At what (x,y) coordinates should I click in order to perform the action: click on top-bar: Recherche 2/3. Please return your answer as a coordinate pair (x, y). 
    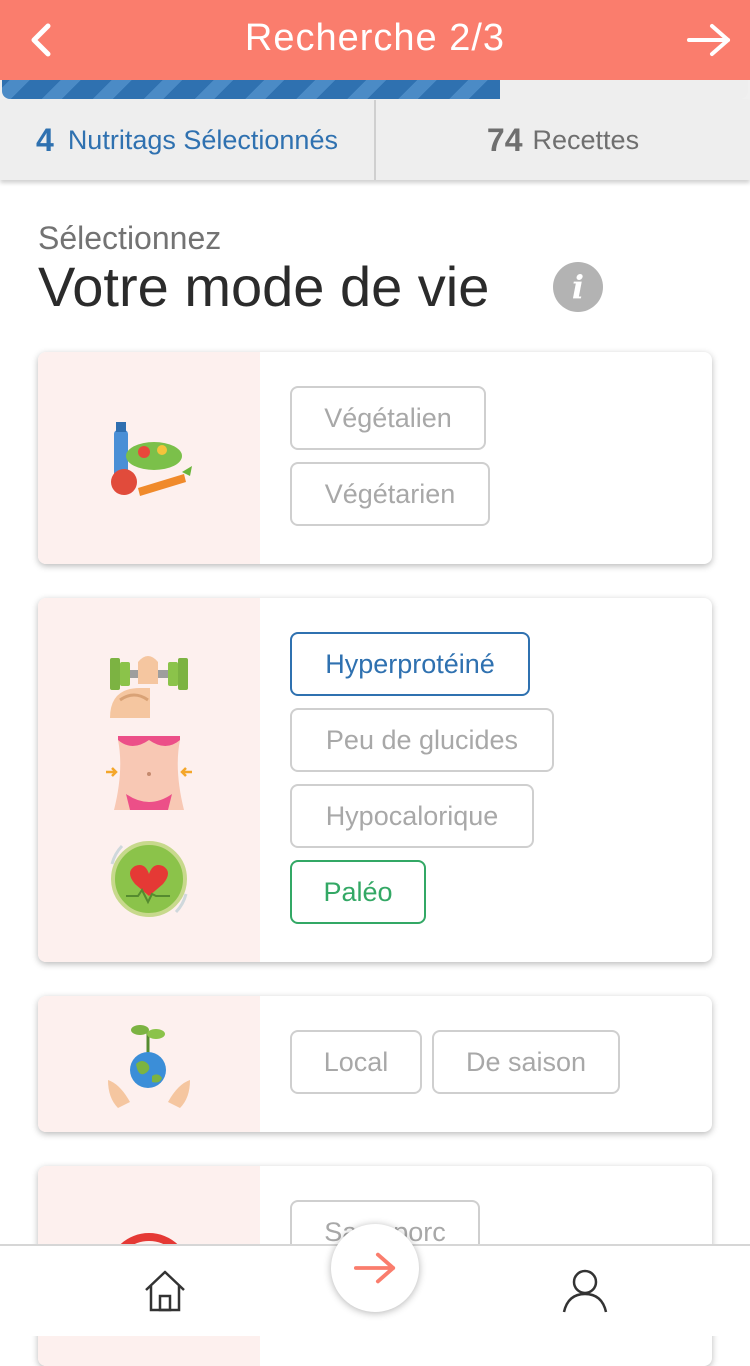
    Looking at the image, I should click on (375, 40).